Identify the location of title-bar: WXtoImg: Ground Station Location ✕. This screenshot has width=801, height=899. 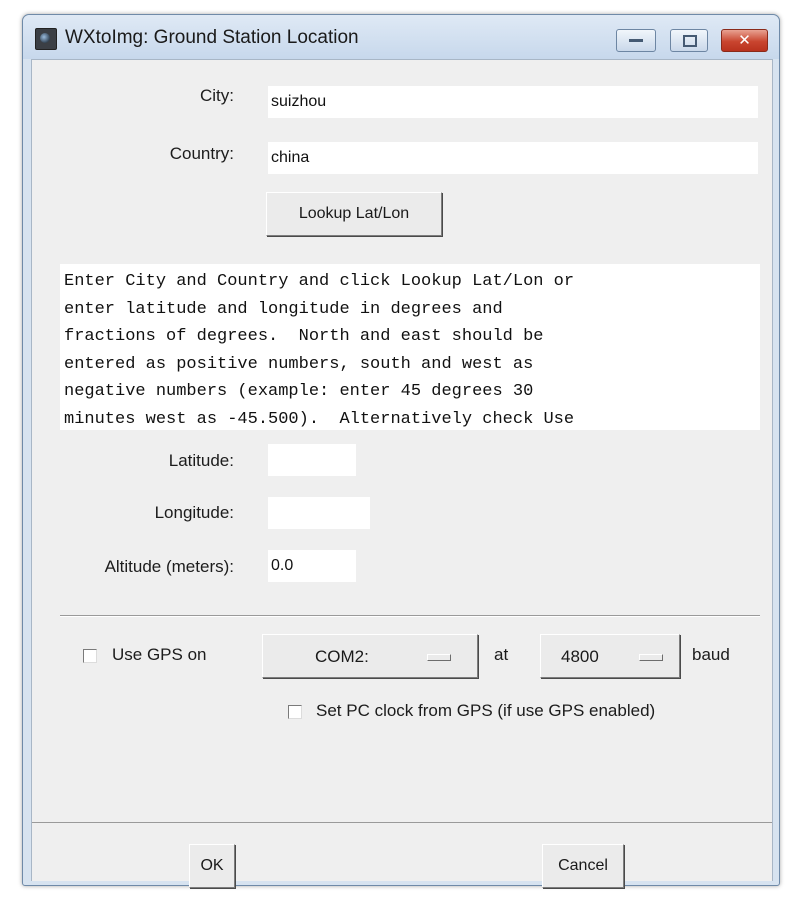
(401, 37).